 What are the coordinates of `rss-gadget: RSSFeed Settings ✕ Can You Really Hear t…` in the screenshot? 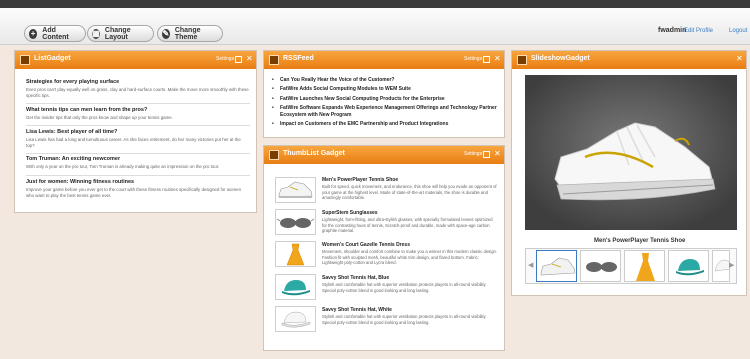 It's located at (384, 94).